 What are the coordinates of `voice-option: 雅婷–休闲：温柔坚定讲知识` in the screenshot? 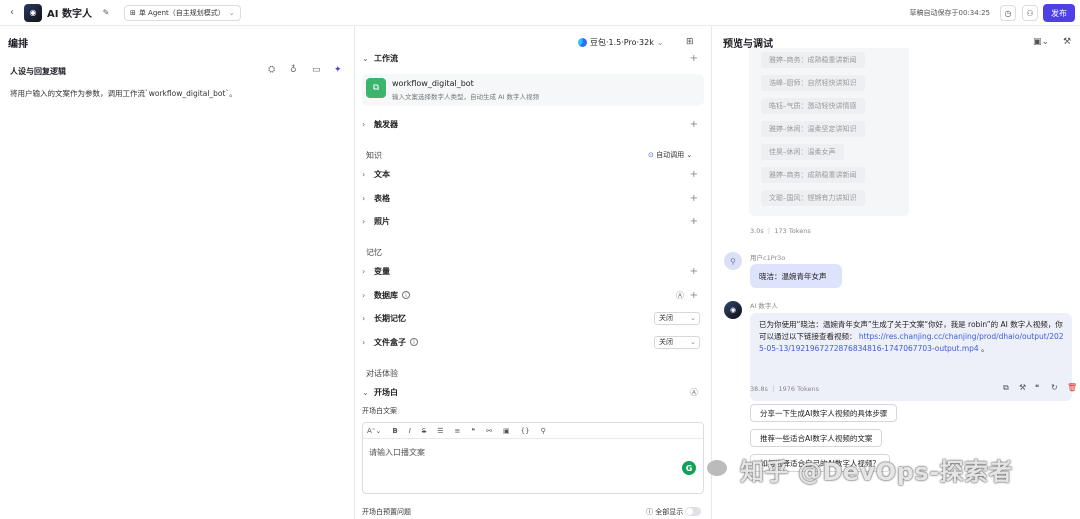 It's located at (813, 129).